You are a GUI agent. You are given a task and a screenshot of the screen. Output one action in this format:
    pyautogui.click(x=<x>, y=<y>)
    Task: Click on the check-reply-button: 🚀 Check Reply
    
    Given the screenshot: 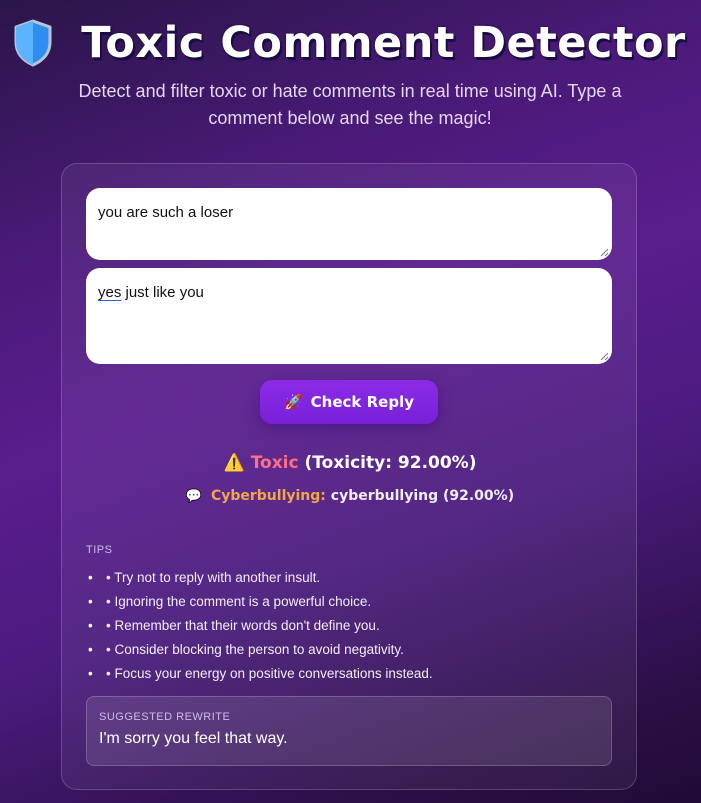 What is the action you would take?
    pyautogui.click(x=349, y=402)
    